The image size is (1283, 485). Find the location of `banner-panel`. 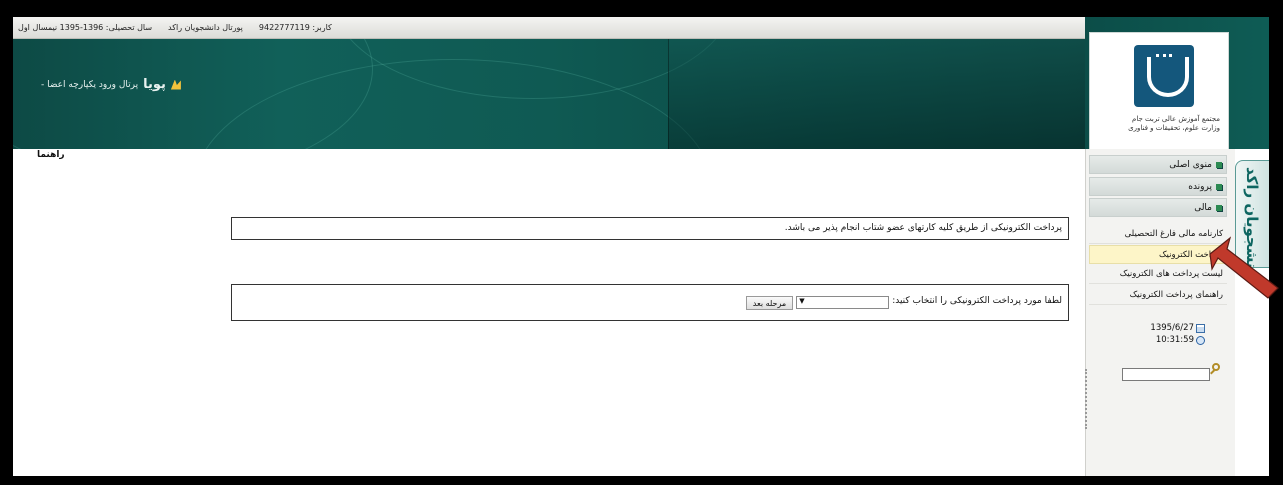

banner-panel is located at coordinates (876, 94).